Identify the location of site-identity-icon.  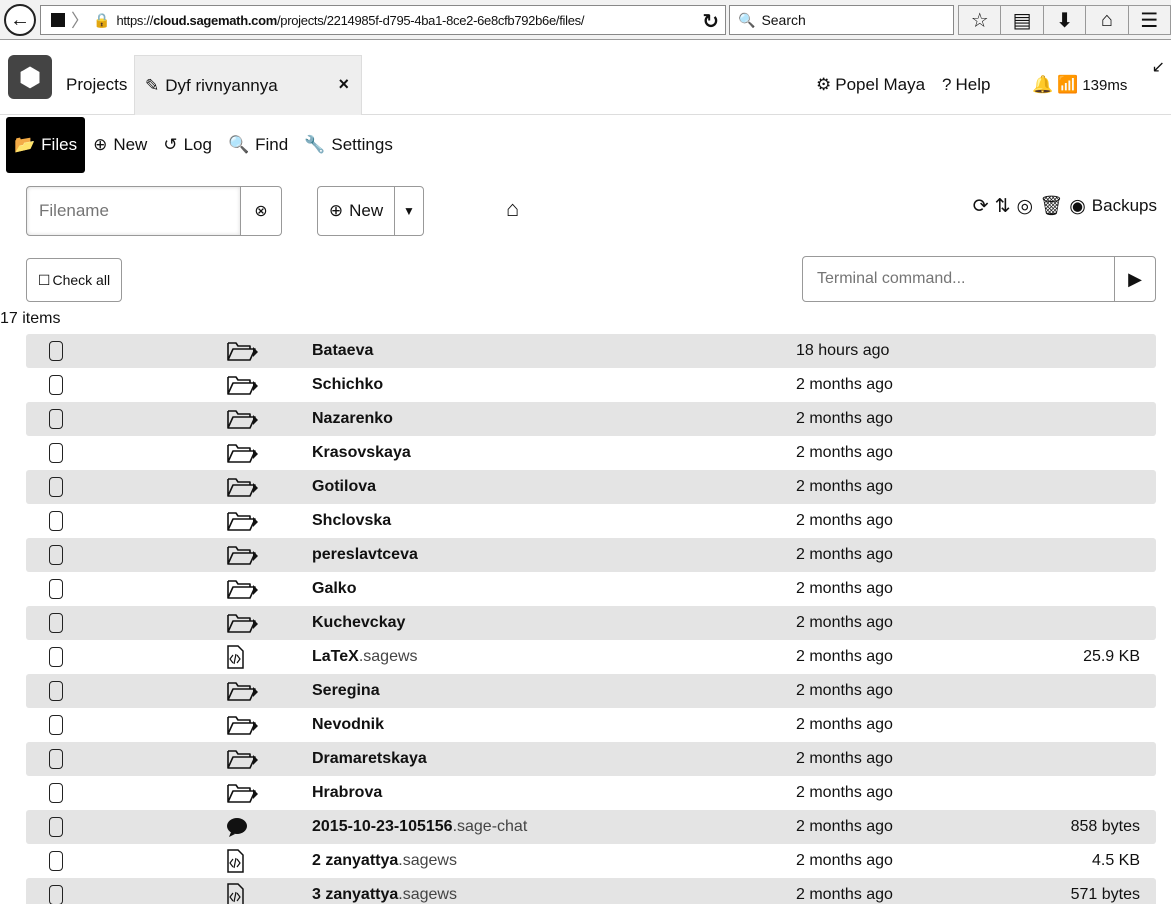
(58, 20).